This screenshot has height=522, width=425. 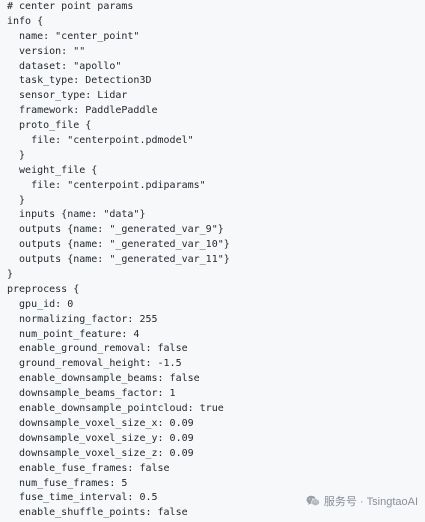 I want to click on code-line: outputs {name: "_generated_var_9"}, so click(x=115, y=230).